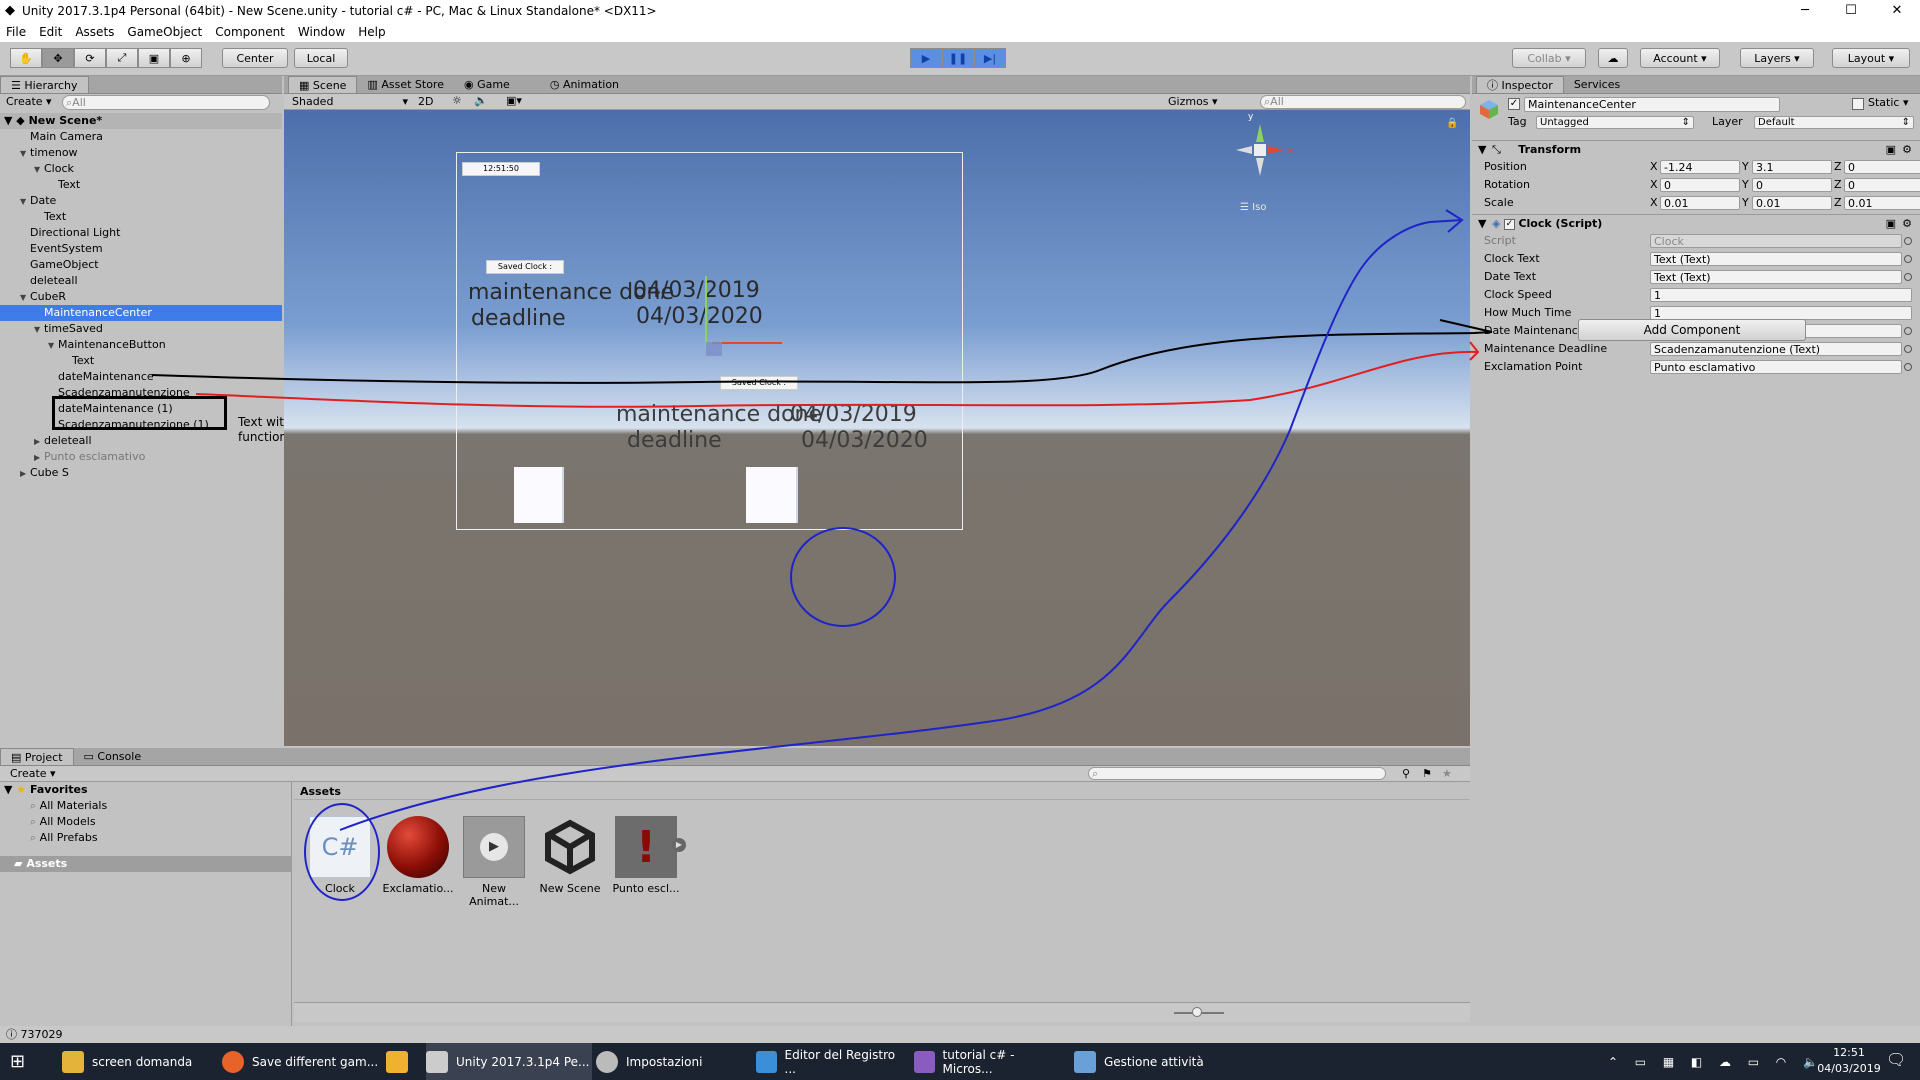  What do you see at coordinates (141, 137) in the screenshot?
I see `hierarchy-item: Main Camera` at bounding box center [141, 137].